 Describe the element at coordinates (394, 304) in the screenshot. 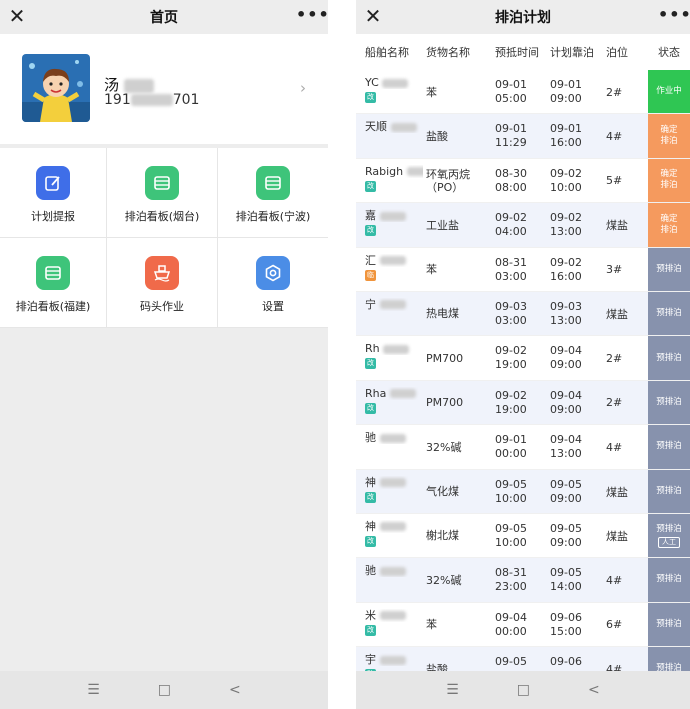

I see `ship-name-cell: 宁` at that location.